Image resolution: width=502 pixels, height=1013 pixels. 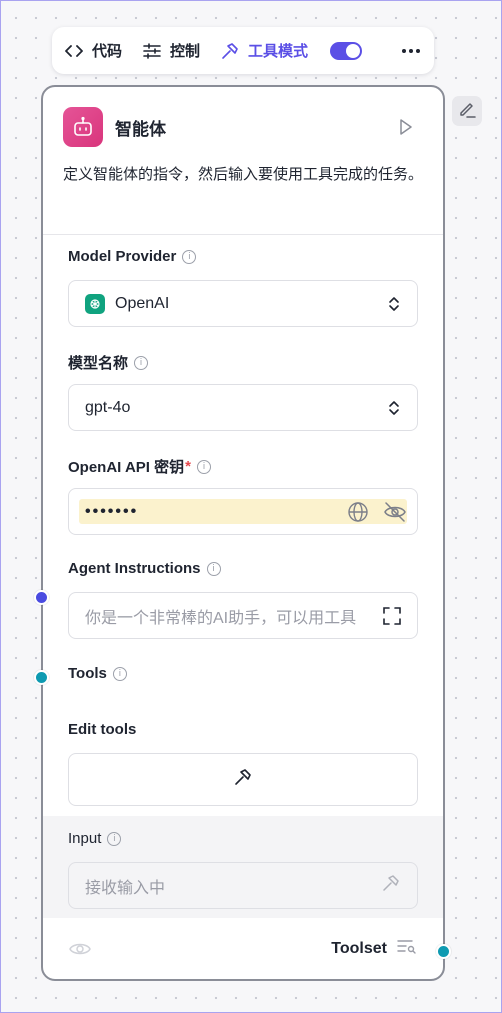 What do you see at coordinates (243, 174) in the screenshot?
I see `node-description: 定义智能体的指令，然后输入要使用工具完成的任务。` at bounding box center [243, 174].